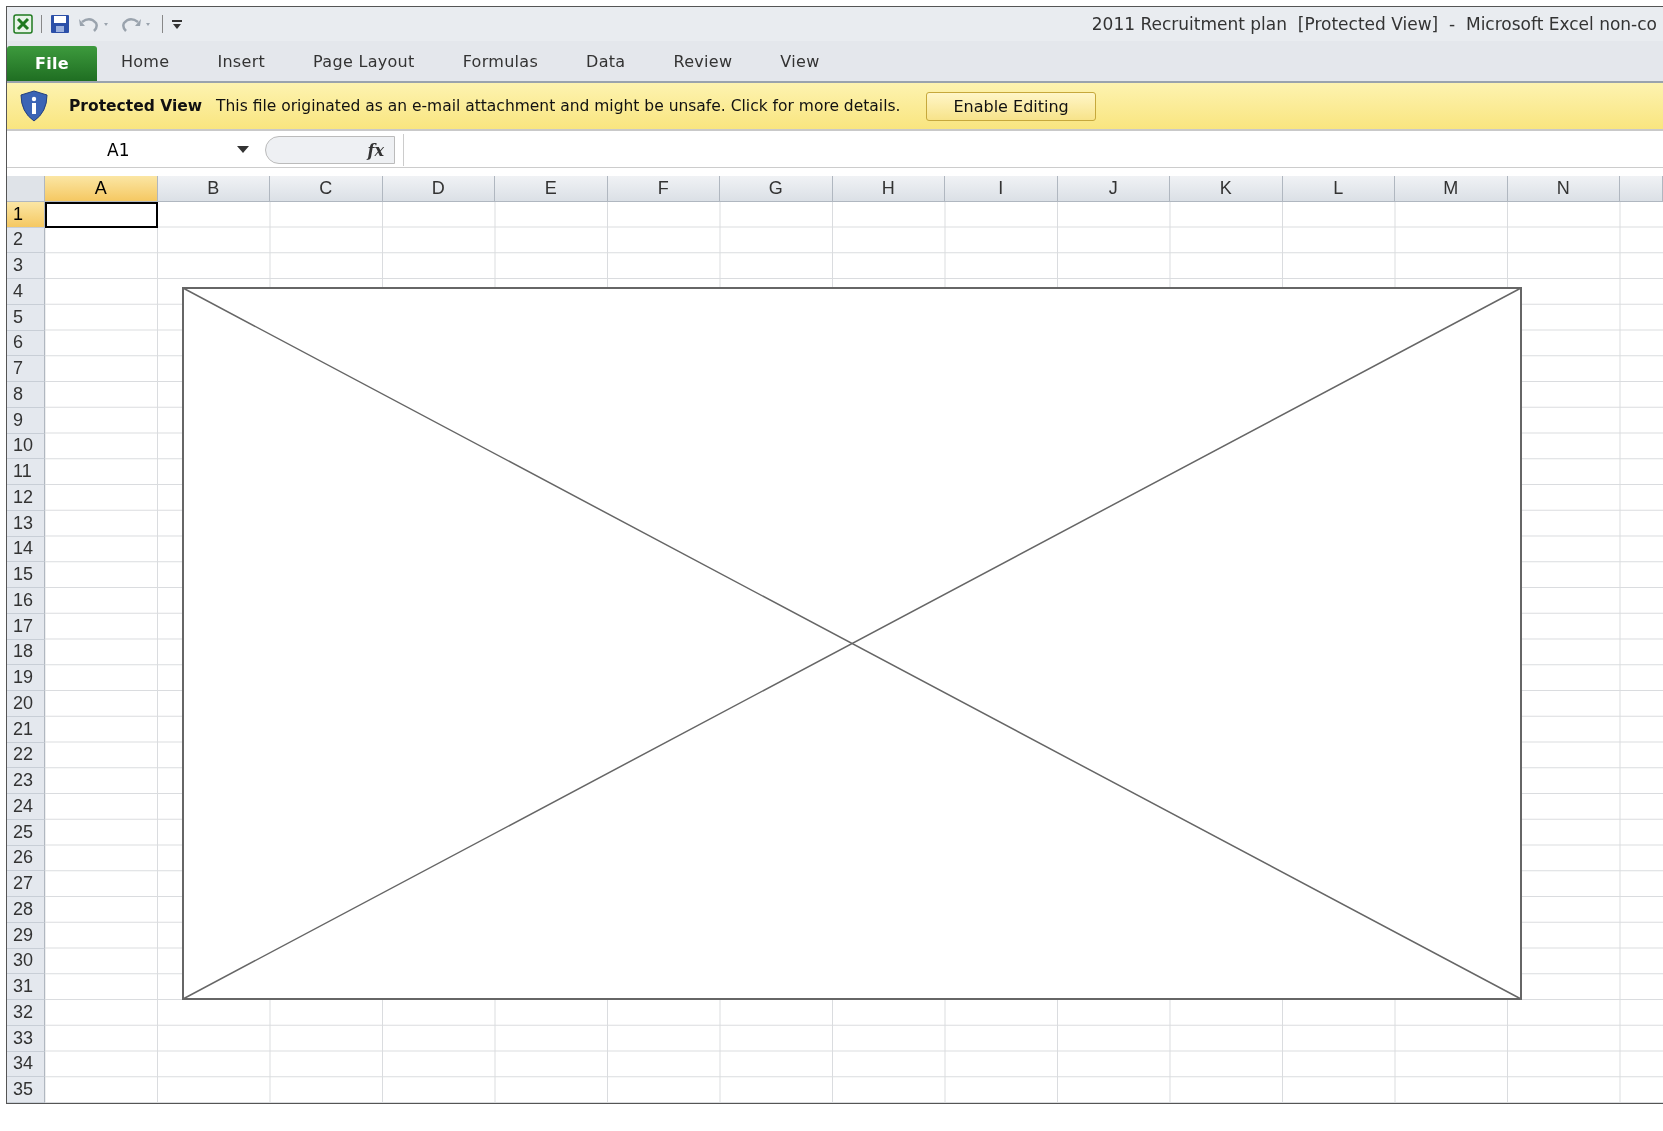 This screenshot has height=1131, width=1663. Describe the element at coordinates (606, 66) in the screenshot. I see `ribbon-tab: Data` at that location.